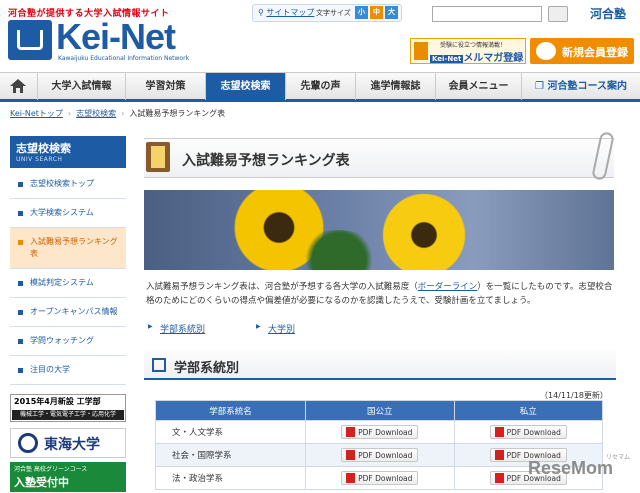 Image resolution: width=640 pixels, height=493 pixels. I want to click on page-title: 入試難易予想ランキング表, so click(266, 161).